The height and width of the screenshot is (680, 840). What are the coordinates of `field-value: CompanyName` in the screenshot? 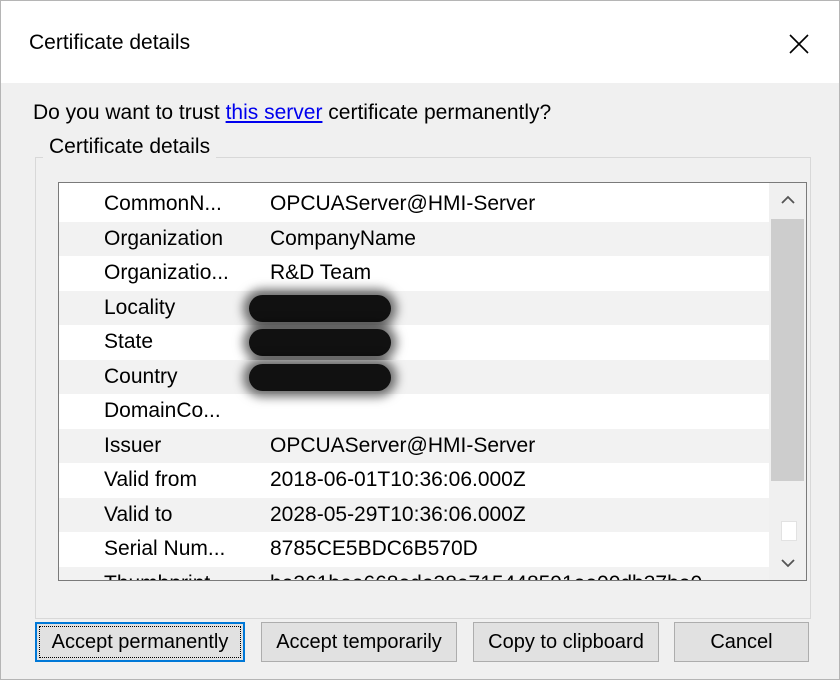 It's located at (343, 238).